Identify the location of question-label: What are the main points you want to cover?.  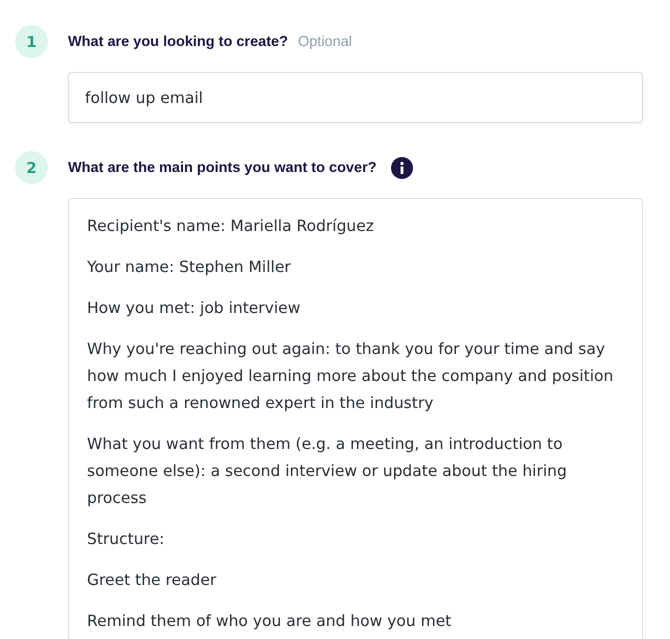
(222, 168).